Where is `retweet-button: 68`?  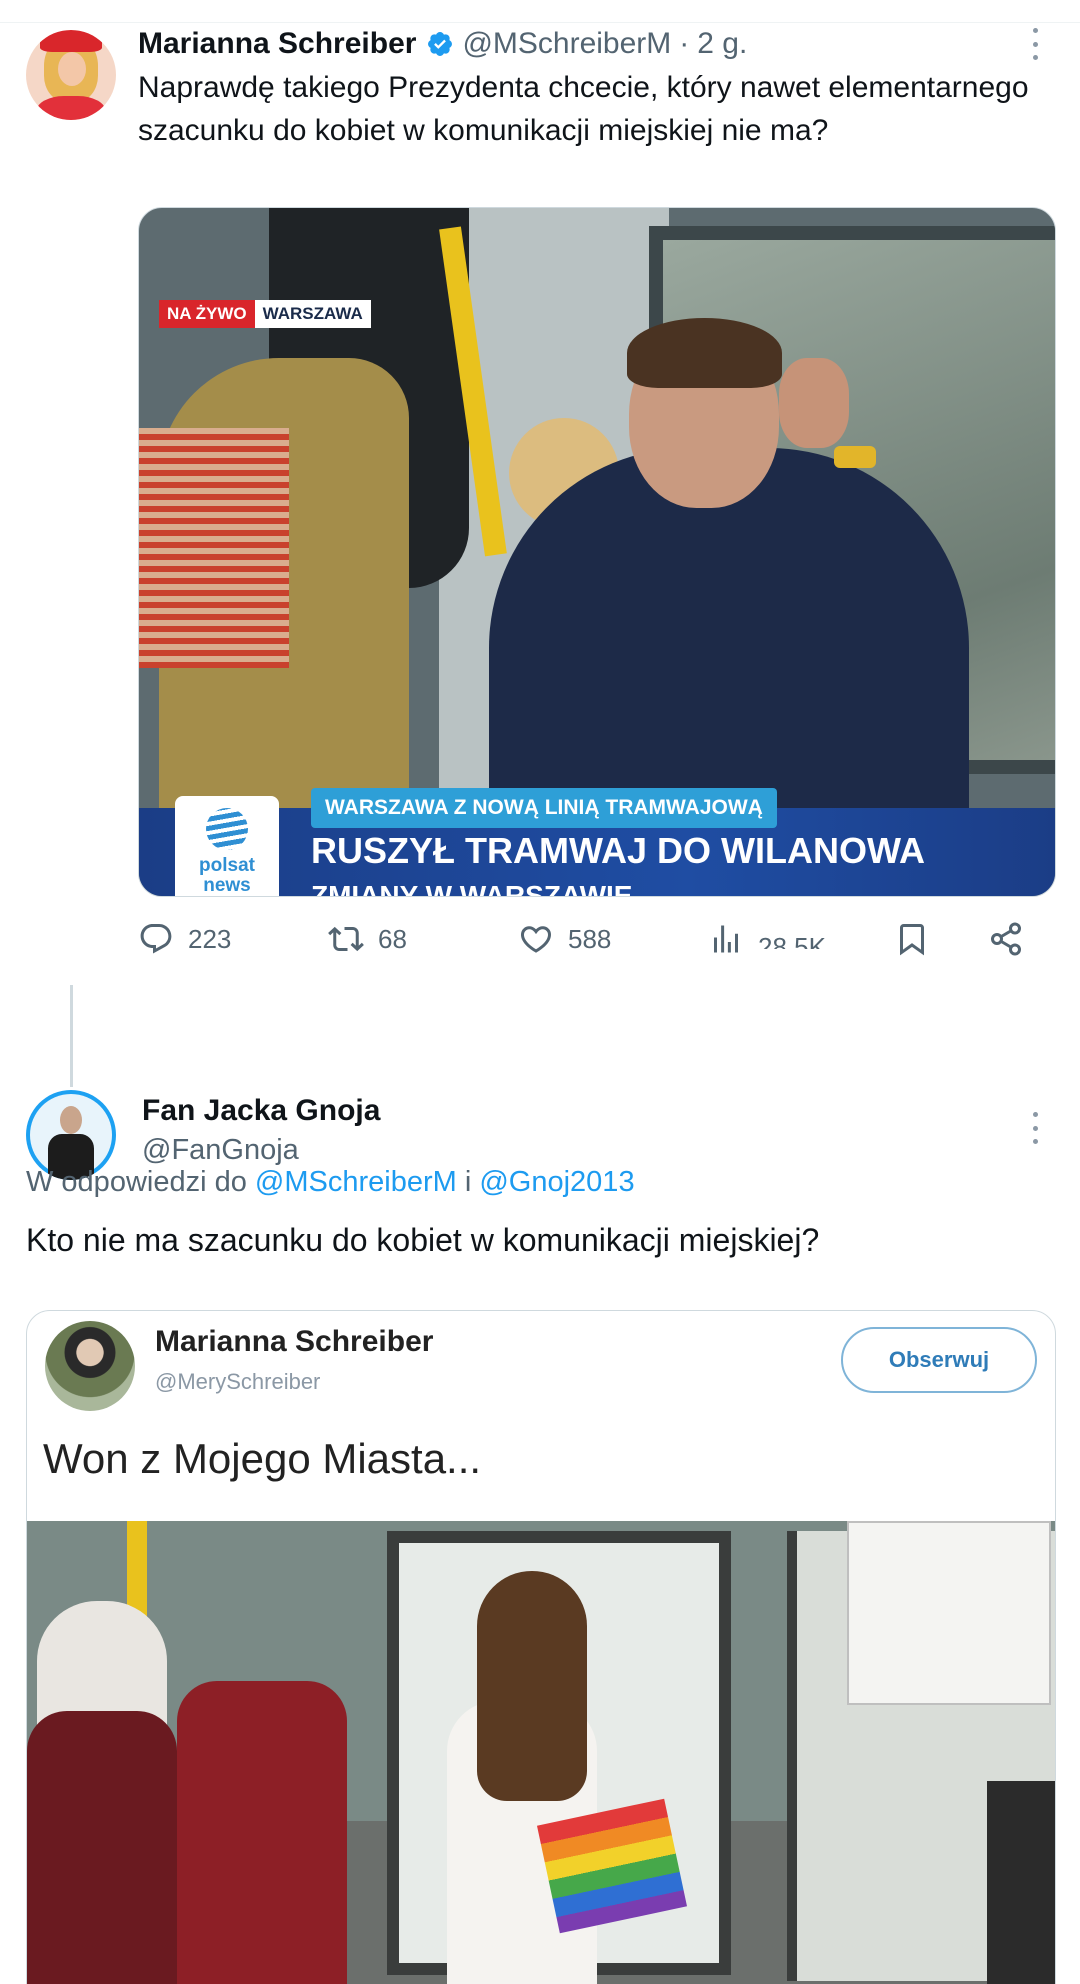
retweet-button: 68 is located at coordinates (367, 939).